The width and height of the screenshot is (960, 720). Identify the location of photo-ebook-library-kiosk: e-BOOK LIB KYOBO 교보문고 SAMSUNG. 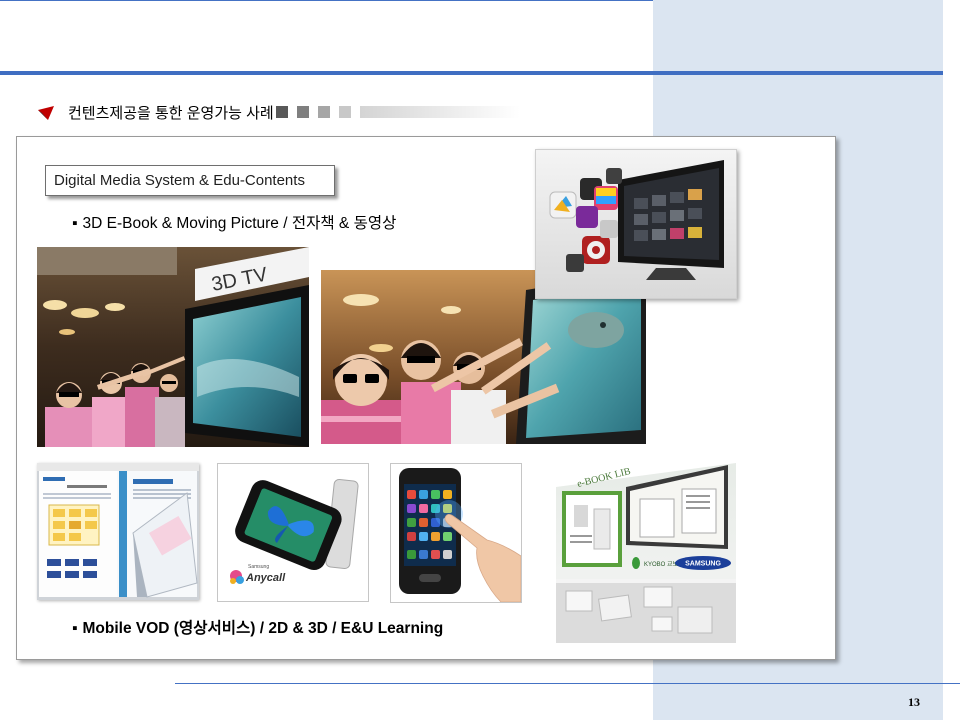
(646, 550).